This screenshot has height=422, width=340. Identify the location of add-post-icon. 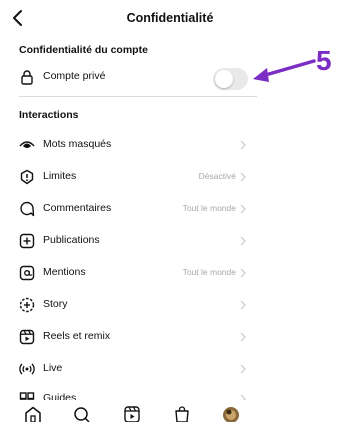
(27, 241).